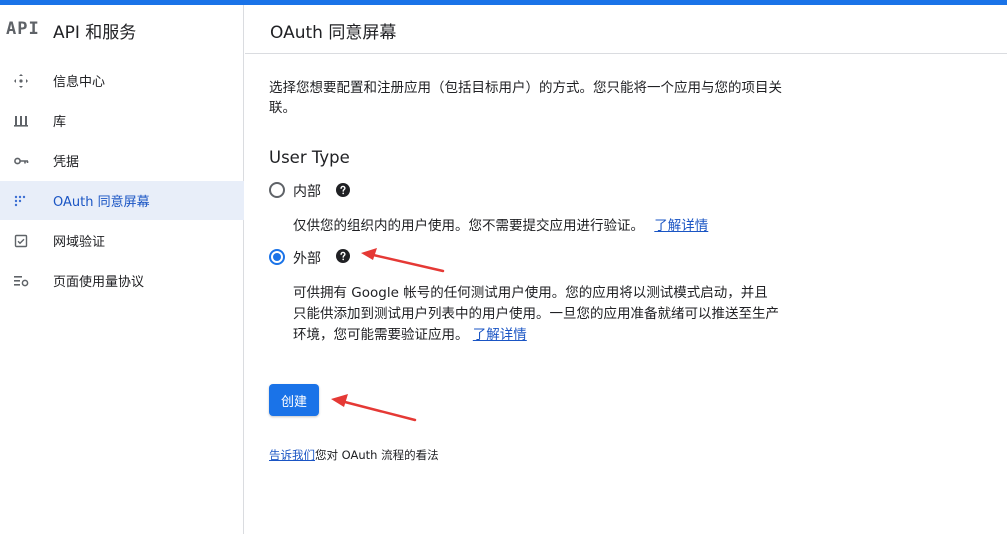 Image resolution: width=1007 pixels, height=534 pixels. Describe the element at coordinates (277, 257) in the screenshot. I see `external-radio` at that location.